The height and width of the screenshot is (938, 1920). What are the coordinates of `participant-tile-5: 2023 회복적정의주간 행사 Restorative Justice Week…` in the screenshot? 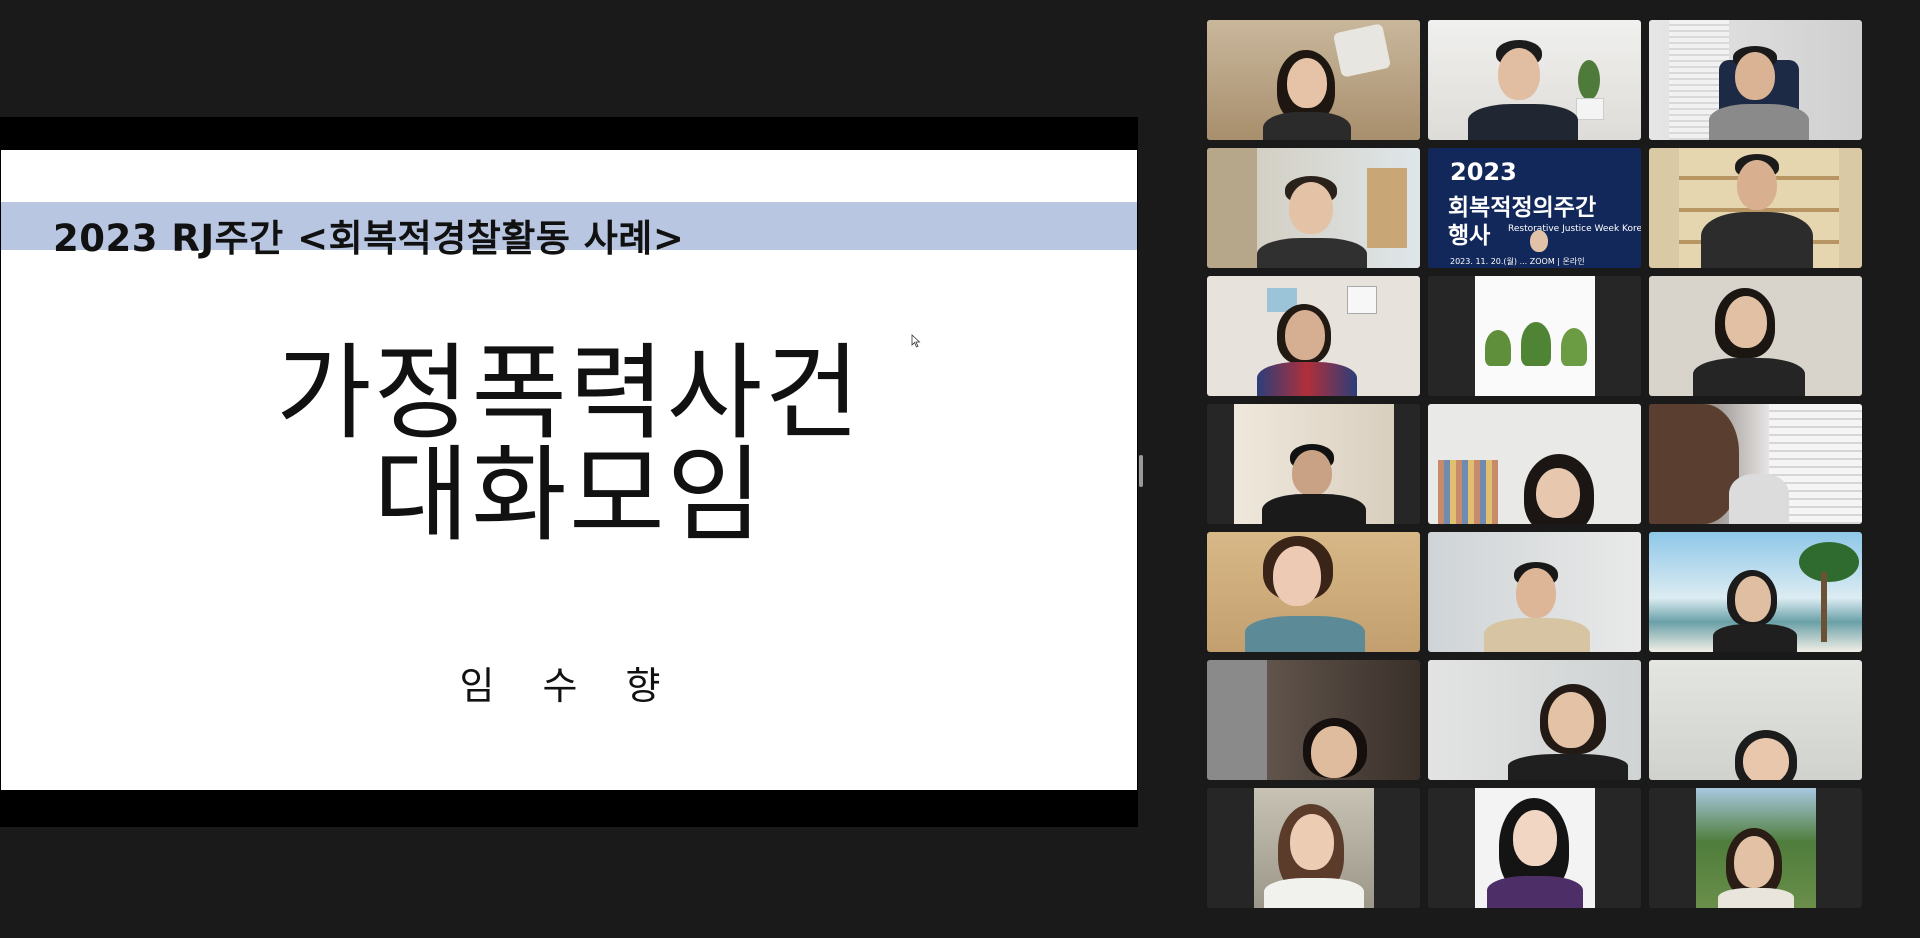 It's located at (1534, 208).